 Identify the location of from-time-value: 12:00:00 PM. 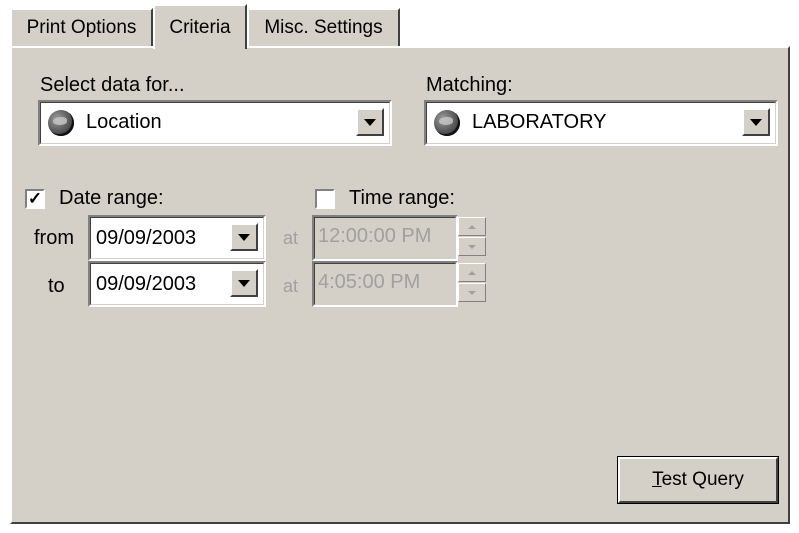
(375, 236).